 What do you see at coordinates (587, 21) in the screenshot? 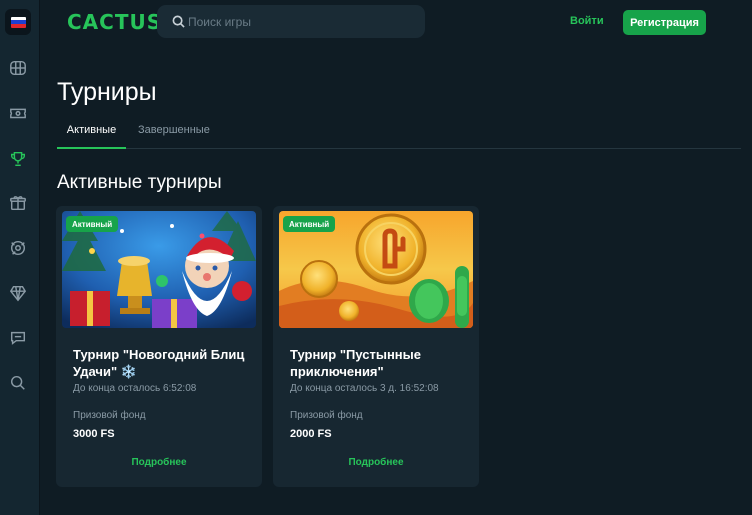
I see `login-button: Войти` at bounding box center [587, 21].